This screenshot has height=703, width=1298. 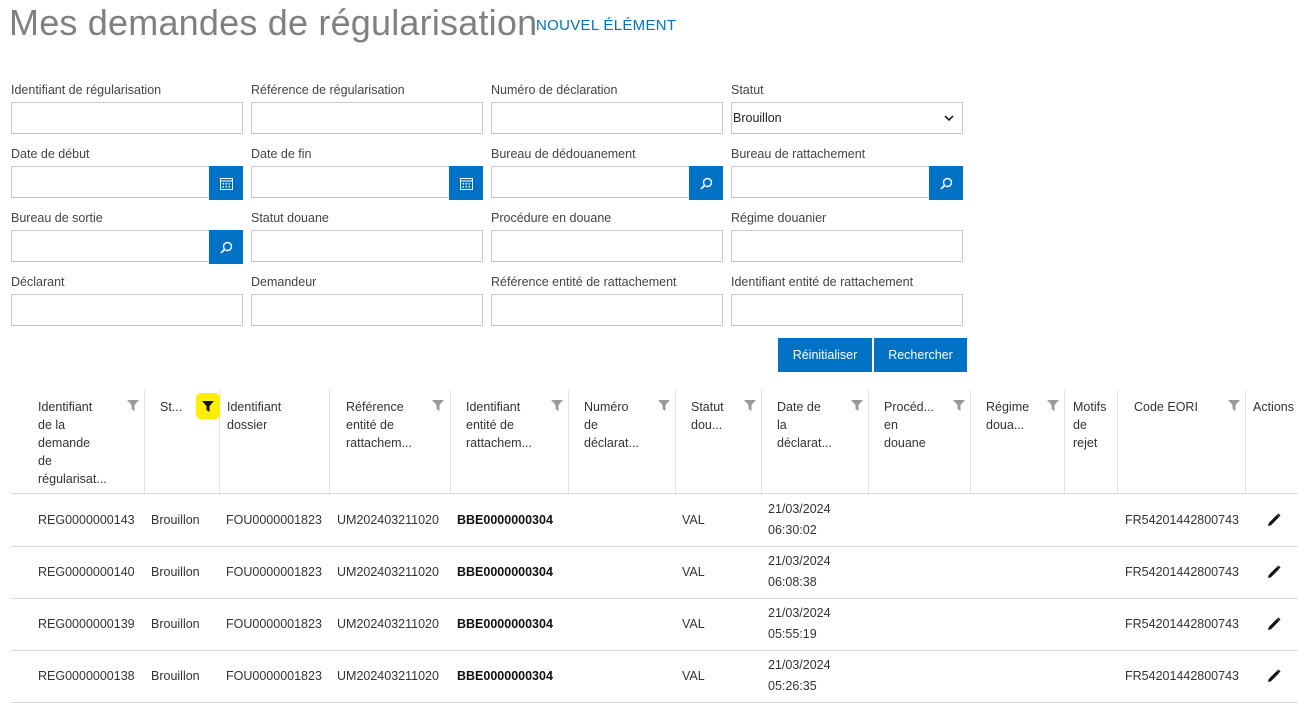 What do you see at coordinates (64, 443) in the screenshot?
I see `header-line: demande` at bounding box center [64, 443].